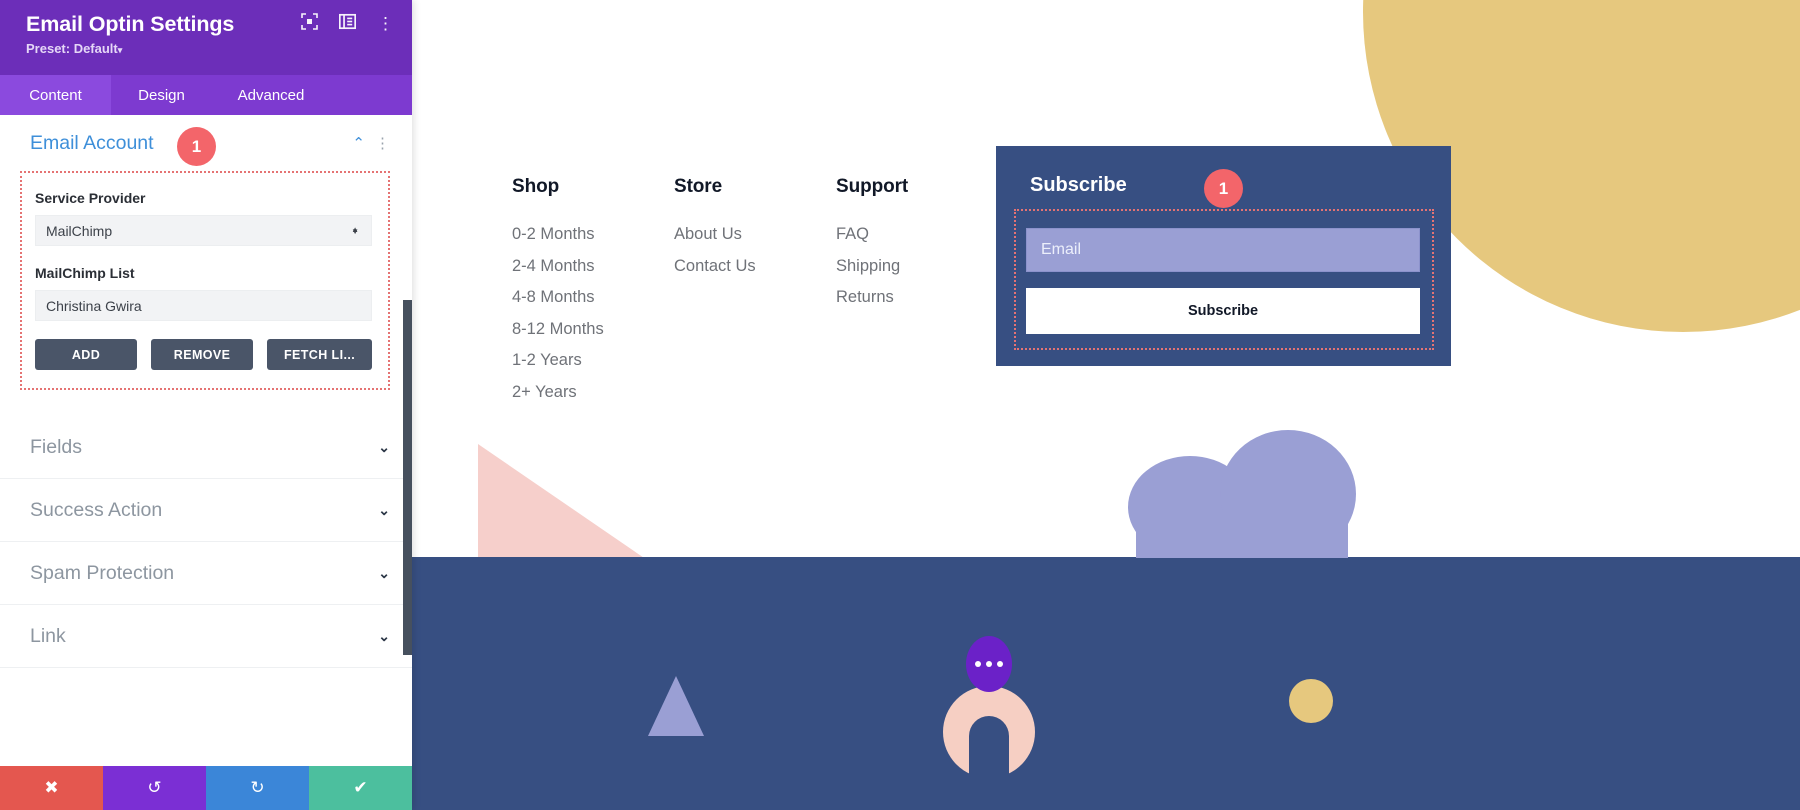  What do you see at coordinates (79, 230) in the screenshot?
I see `service-provider-value: MailChimp` at bounding box center [79, 230].